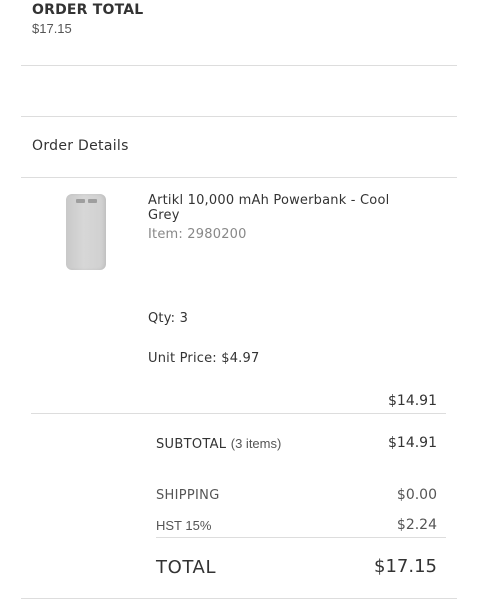 The height and width of the screenshot is (600, 477). What do you see at coordinates (416, 495) in the screenshot?
I see `shipping-value: $0.00` at bounding box center [416, 495].